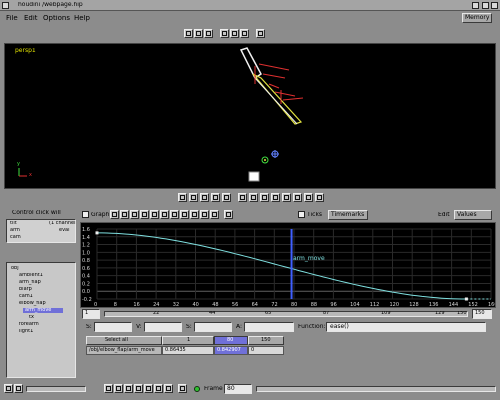  Describe the element at coordinates (477, 18) in the screenshot. I see `memory-button: Memory` at that location.